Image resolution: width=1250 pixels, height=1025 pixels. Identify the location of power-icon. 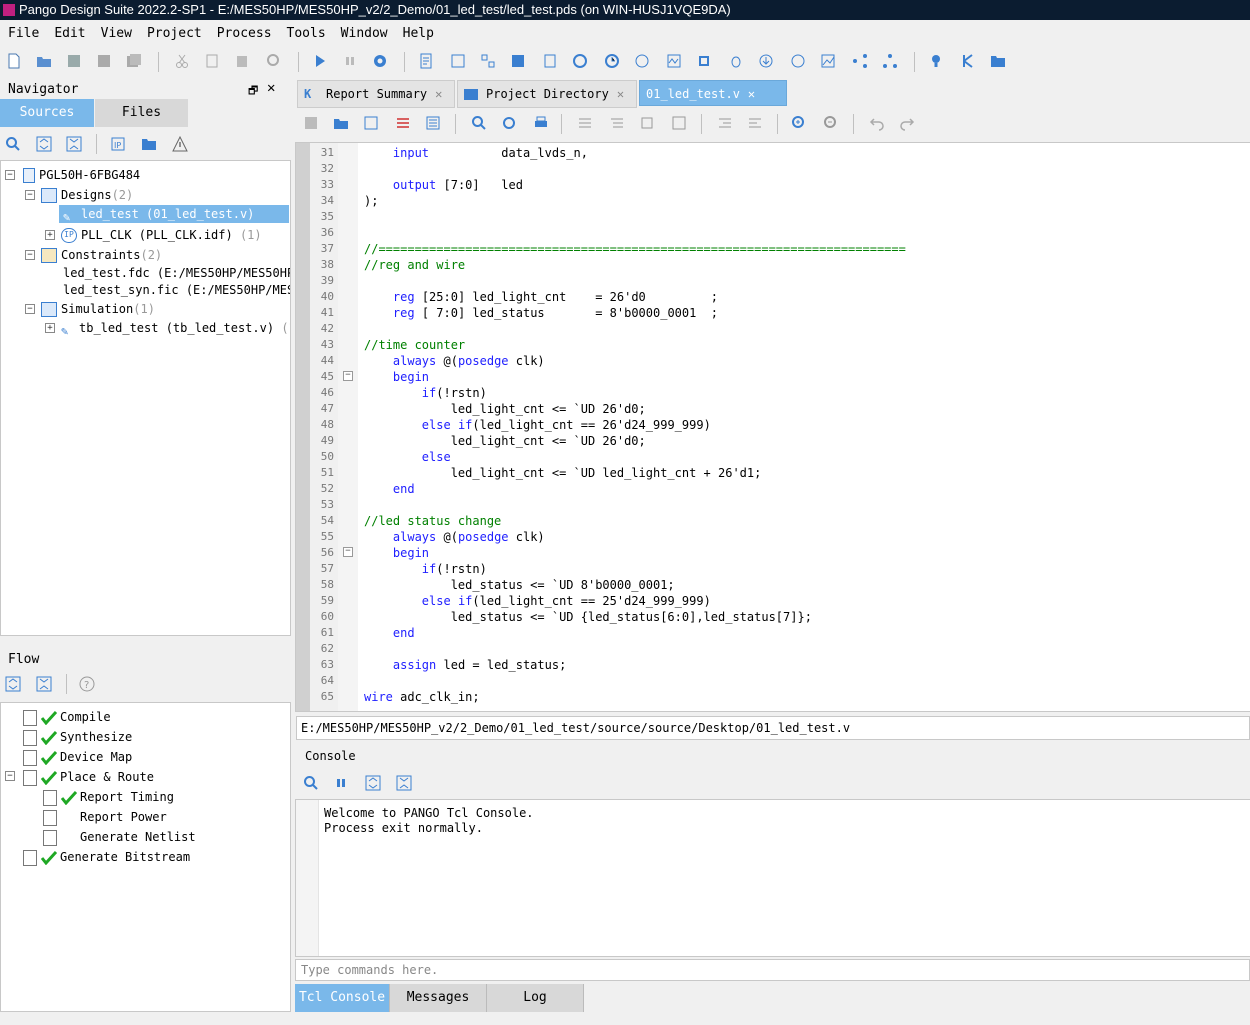
(642, 61).